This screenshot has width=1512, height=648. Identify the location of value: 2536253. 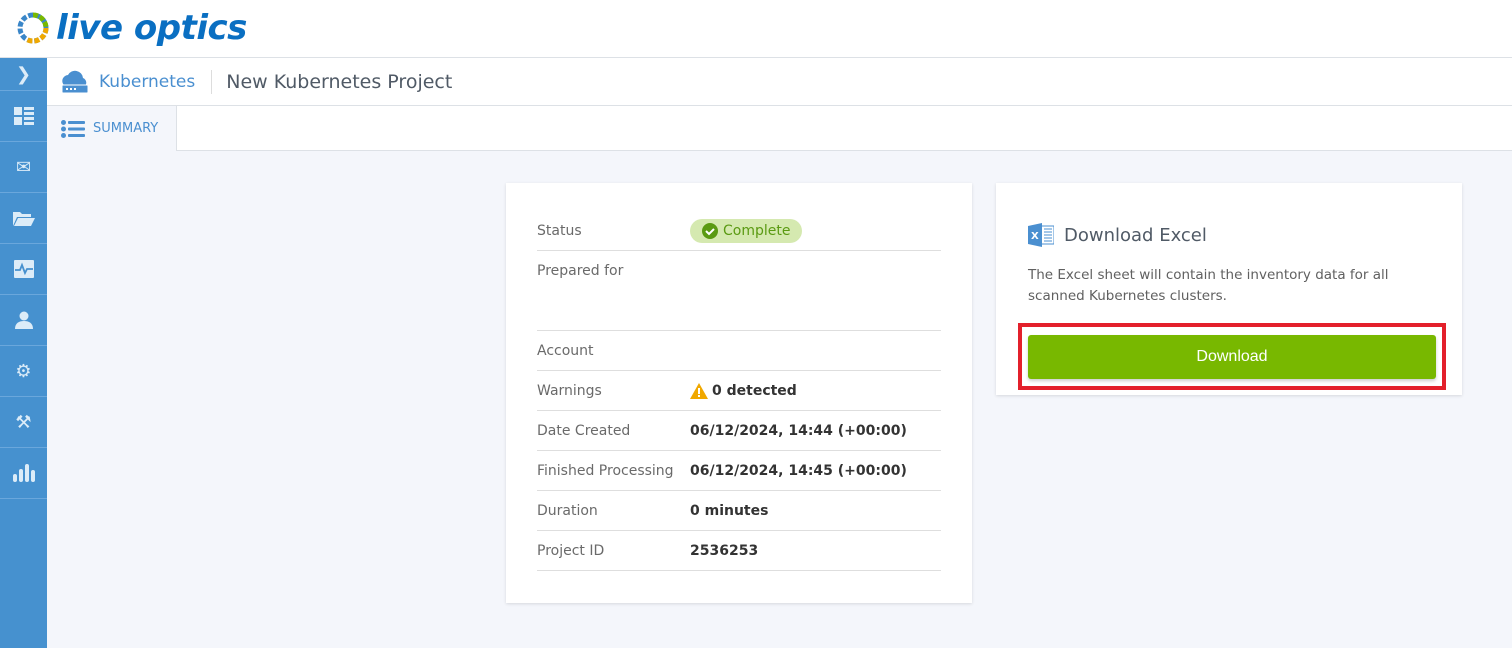
(724, 550).